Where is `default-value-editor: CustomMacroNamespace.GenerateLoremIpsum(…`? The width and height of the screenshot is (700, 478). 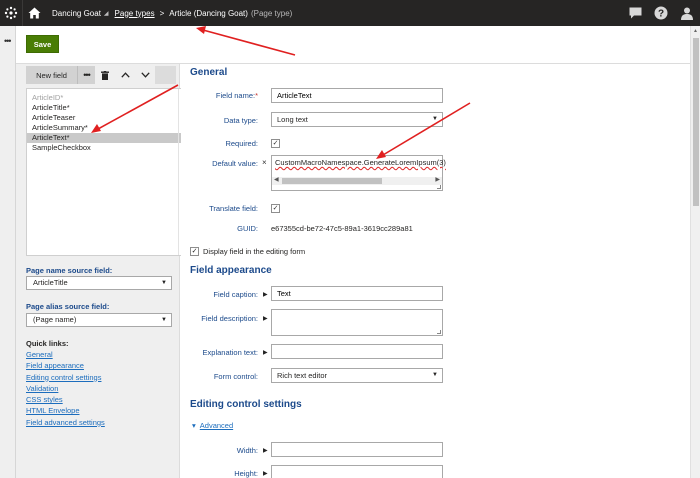 default-value-editor: CustomMacroNamespace.GenerateLoremIpsum(… is located at coordinates (358, 173).